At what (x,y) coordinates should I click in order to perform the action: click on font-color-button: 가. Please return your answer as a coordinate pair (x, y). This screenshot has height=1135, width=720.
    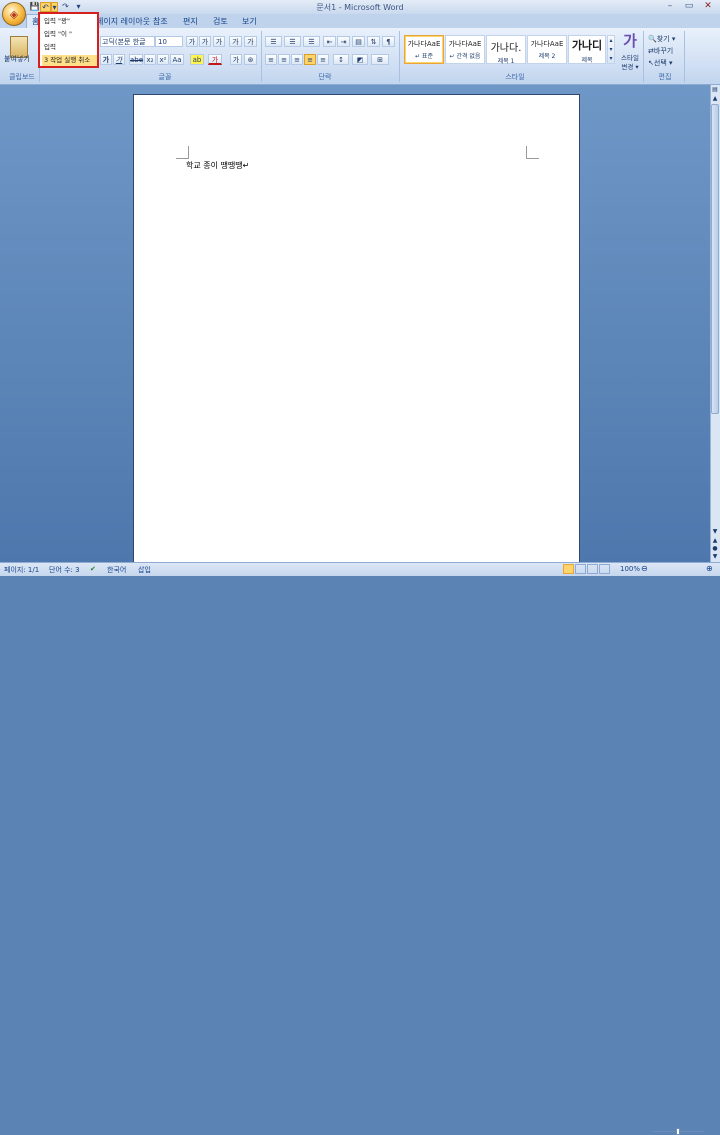
    Looking at the image, I should click on (215, 59).